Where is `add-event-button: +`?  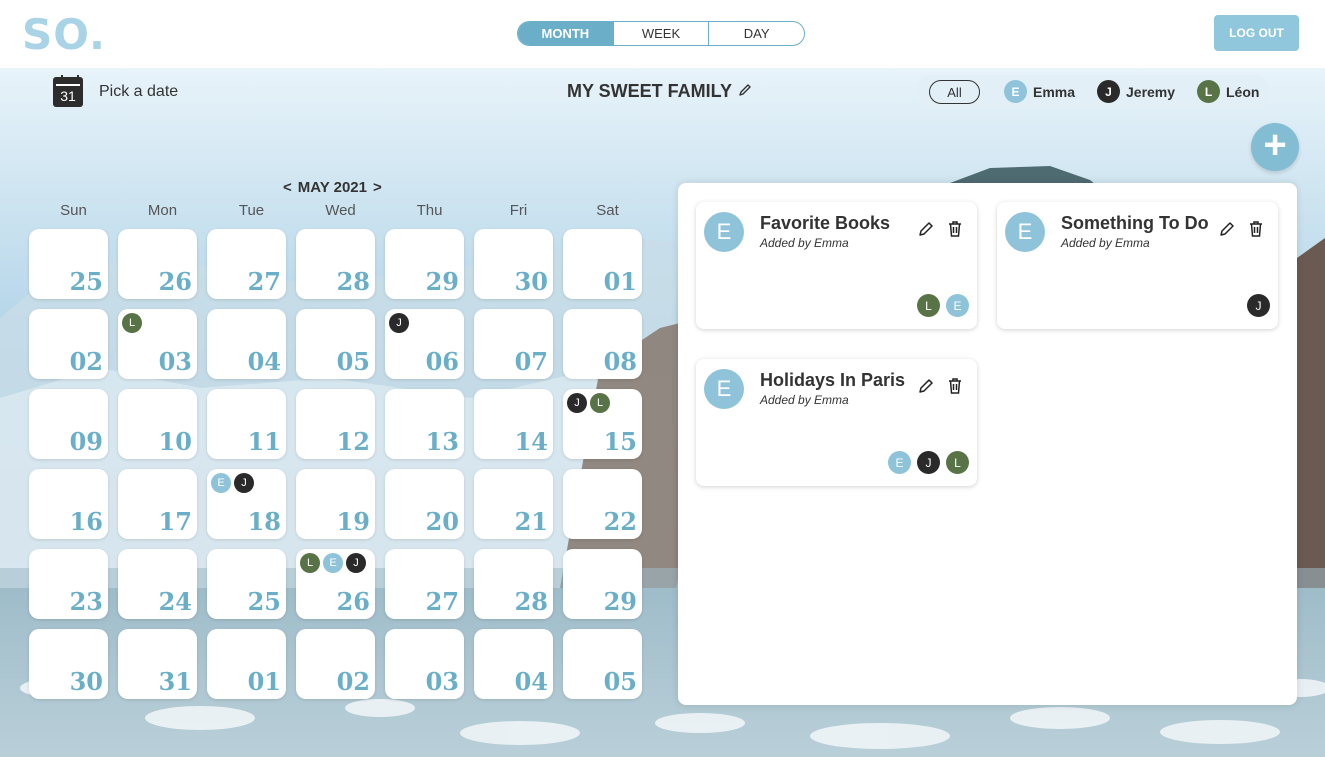
add-event-button: + is located at coordinates (1275, 147).